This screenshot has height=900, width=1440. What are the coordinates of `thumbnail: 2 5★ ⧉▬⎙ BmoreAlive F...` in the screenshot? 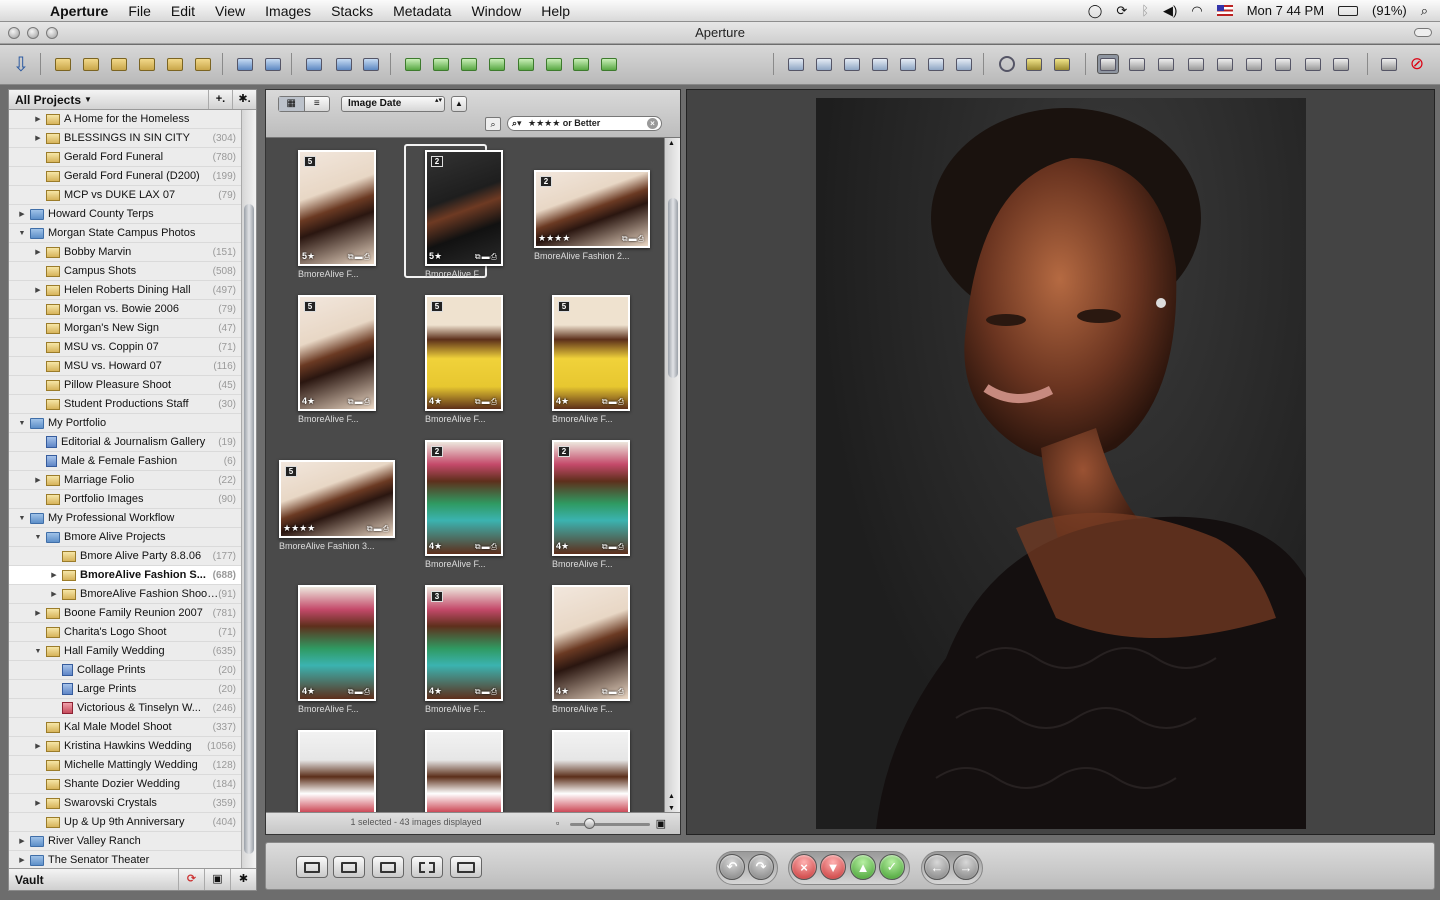 It's located at (465, 216).